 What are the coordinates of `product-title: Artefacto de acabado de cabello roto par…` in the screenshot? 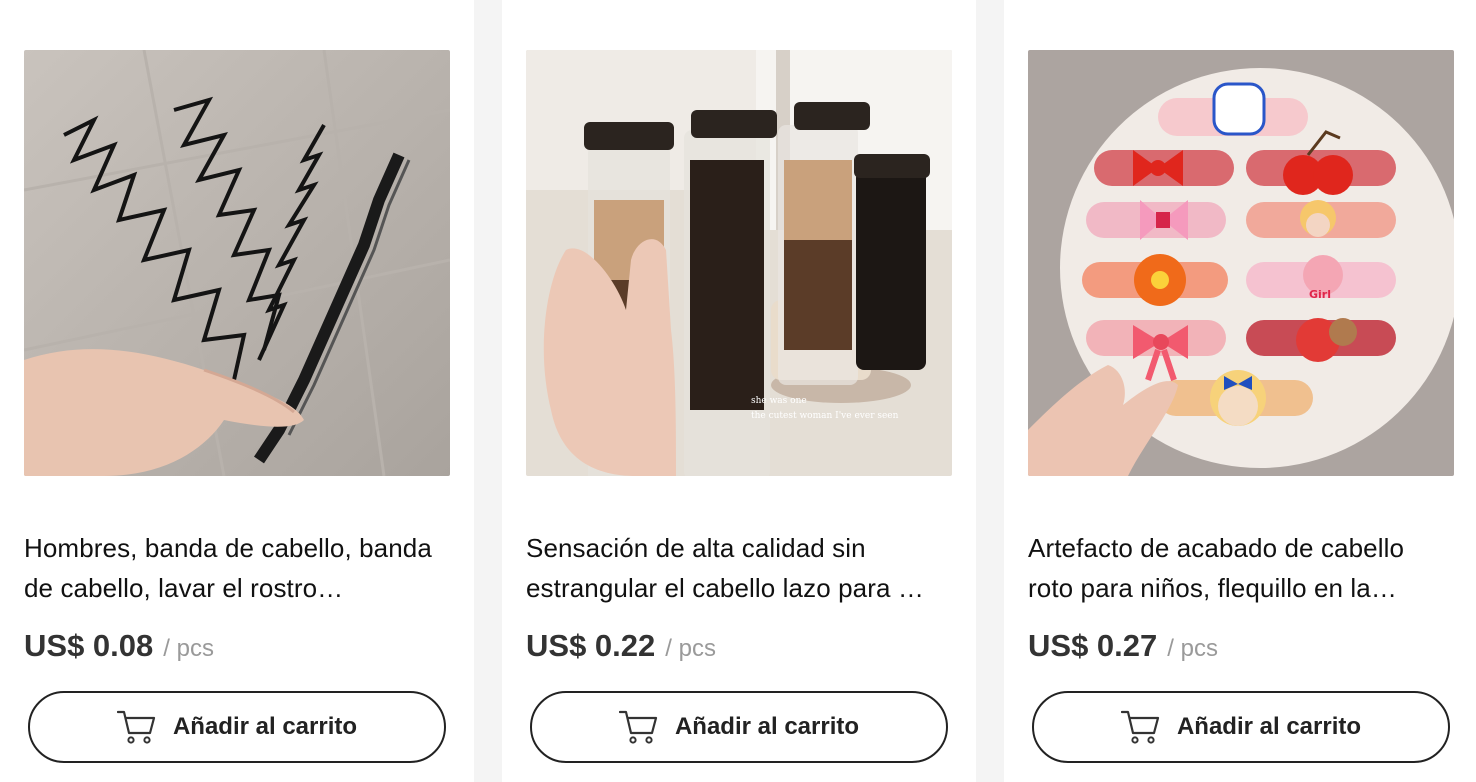 It's located at (1241, 568).